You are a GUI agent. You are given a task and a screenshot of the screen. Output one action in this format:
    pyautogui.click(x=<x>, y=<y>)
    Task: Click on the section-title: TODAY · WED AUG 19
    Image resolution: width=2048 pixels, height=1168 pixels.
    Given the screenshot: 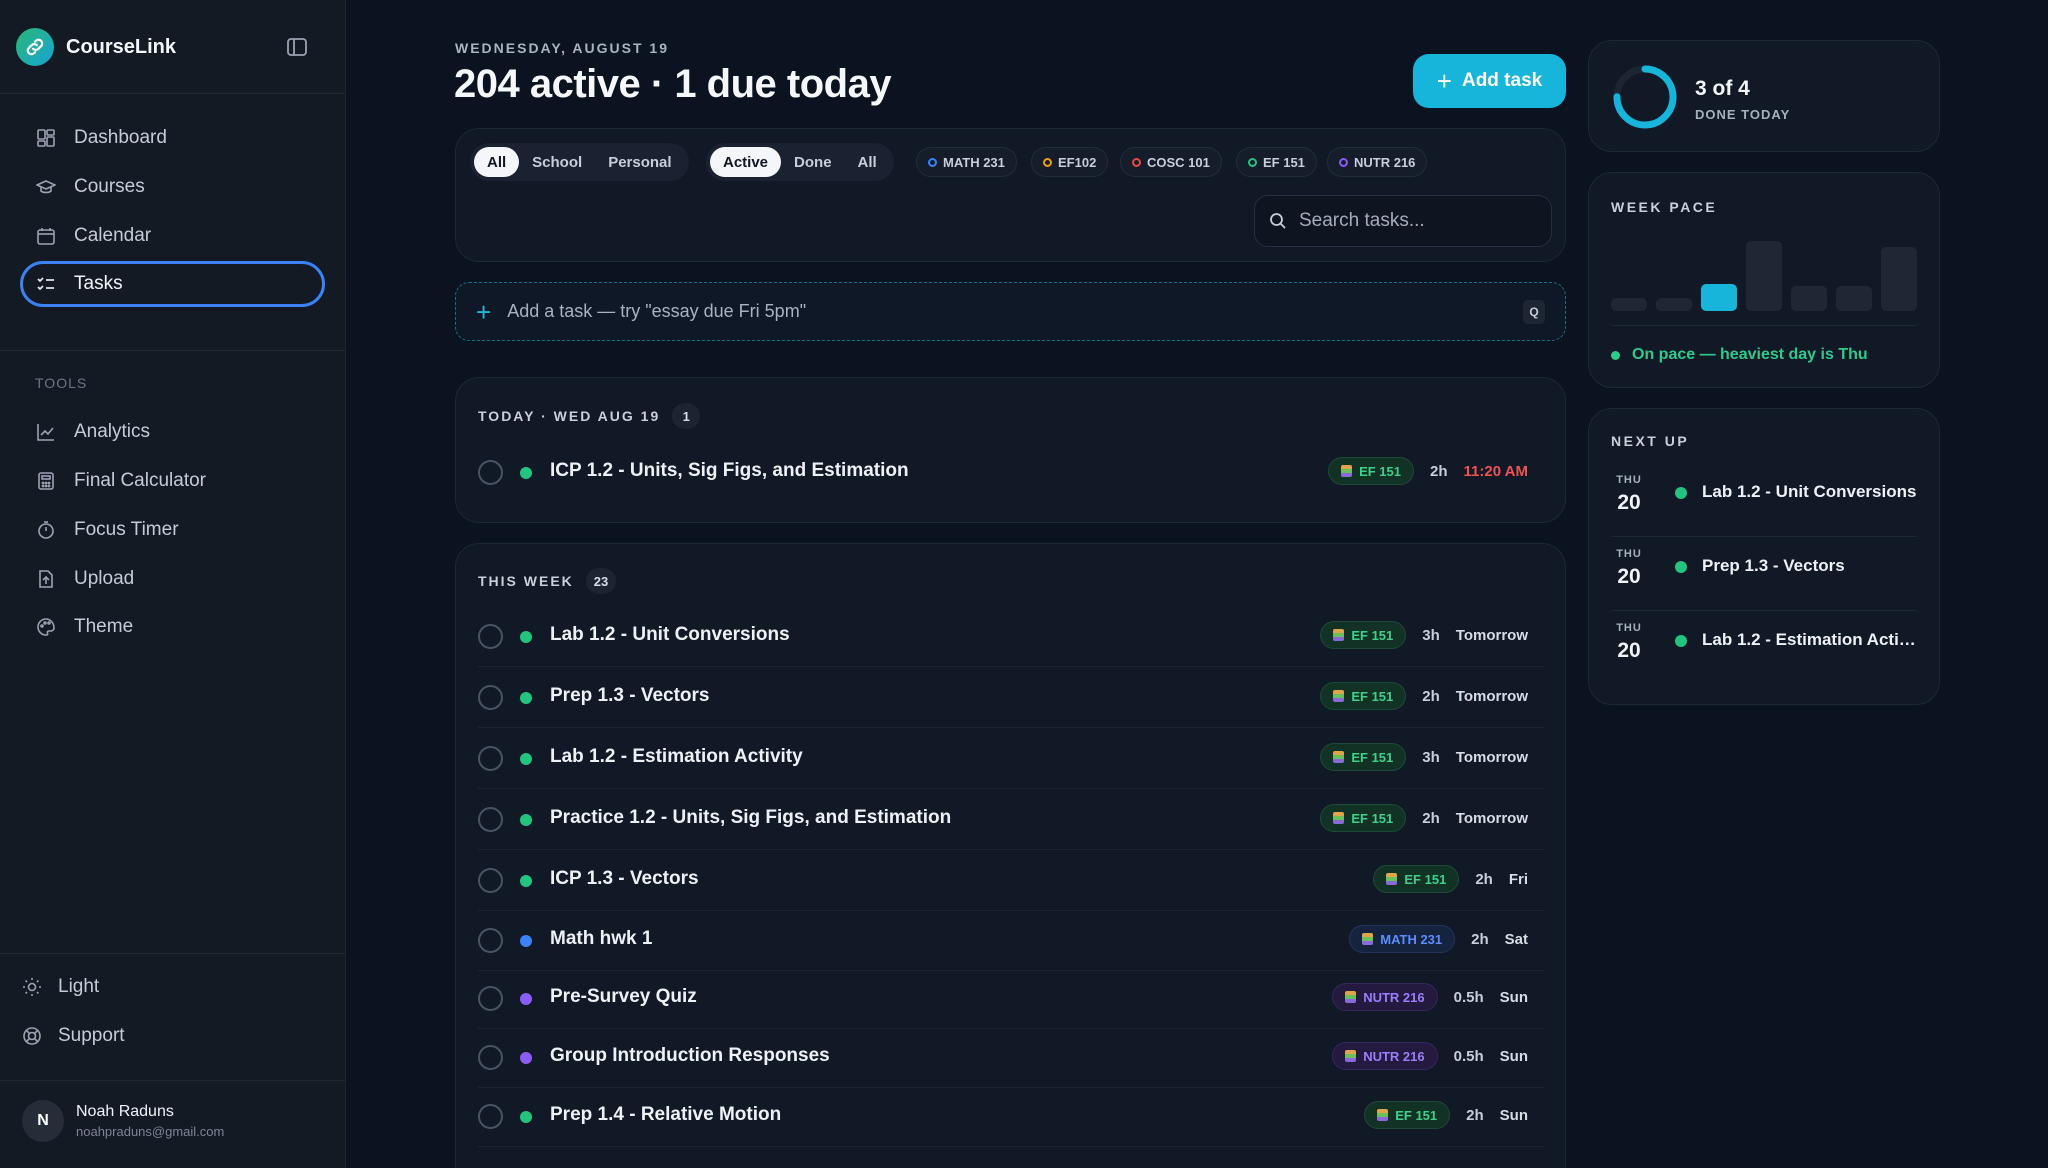 What is the action you would take?
    pyautogui.click(x=569, y=416)
    